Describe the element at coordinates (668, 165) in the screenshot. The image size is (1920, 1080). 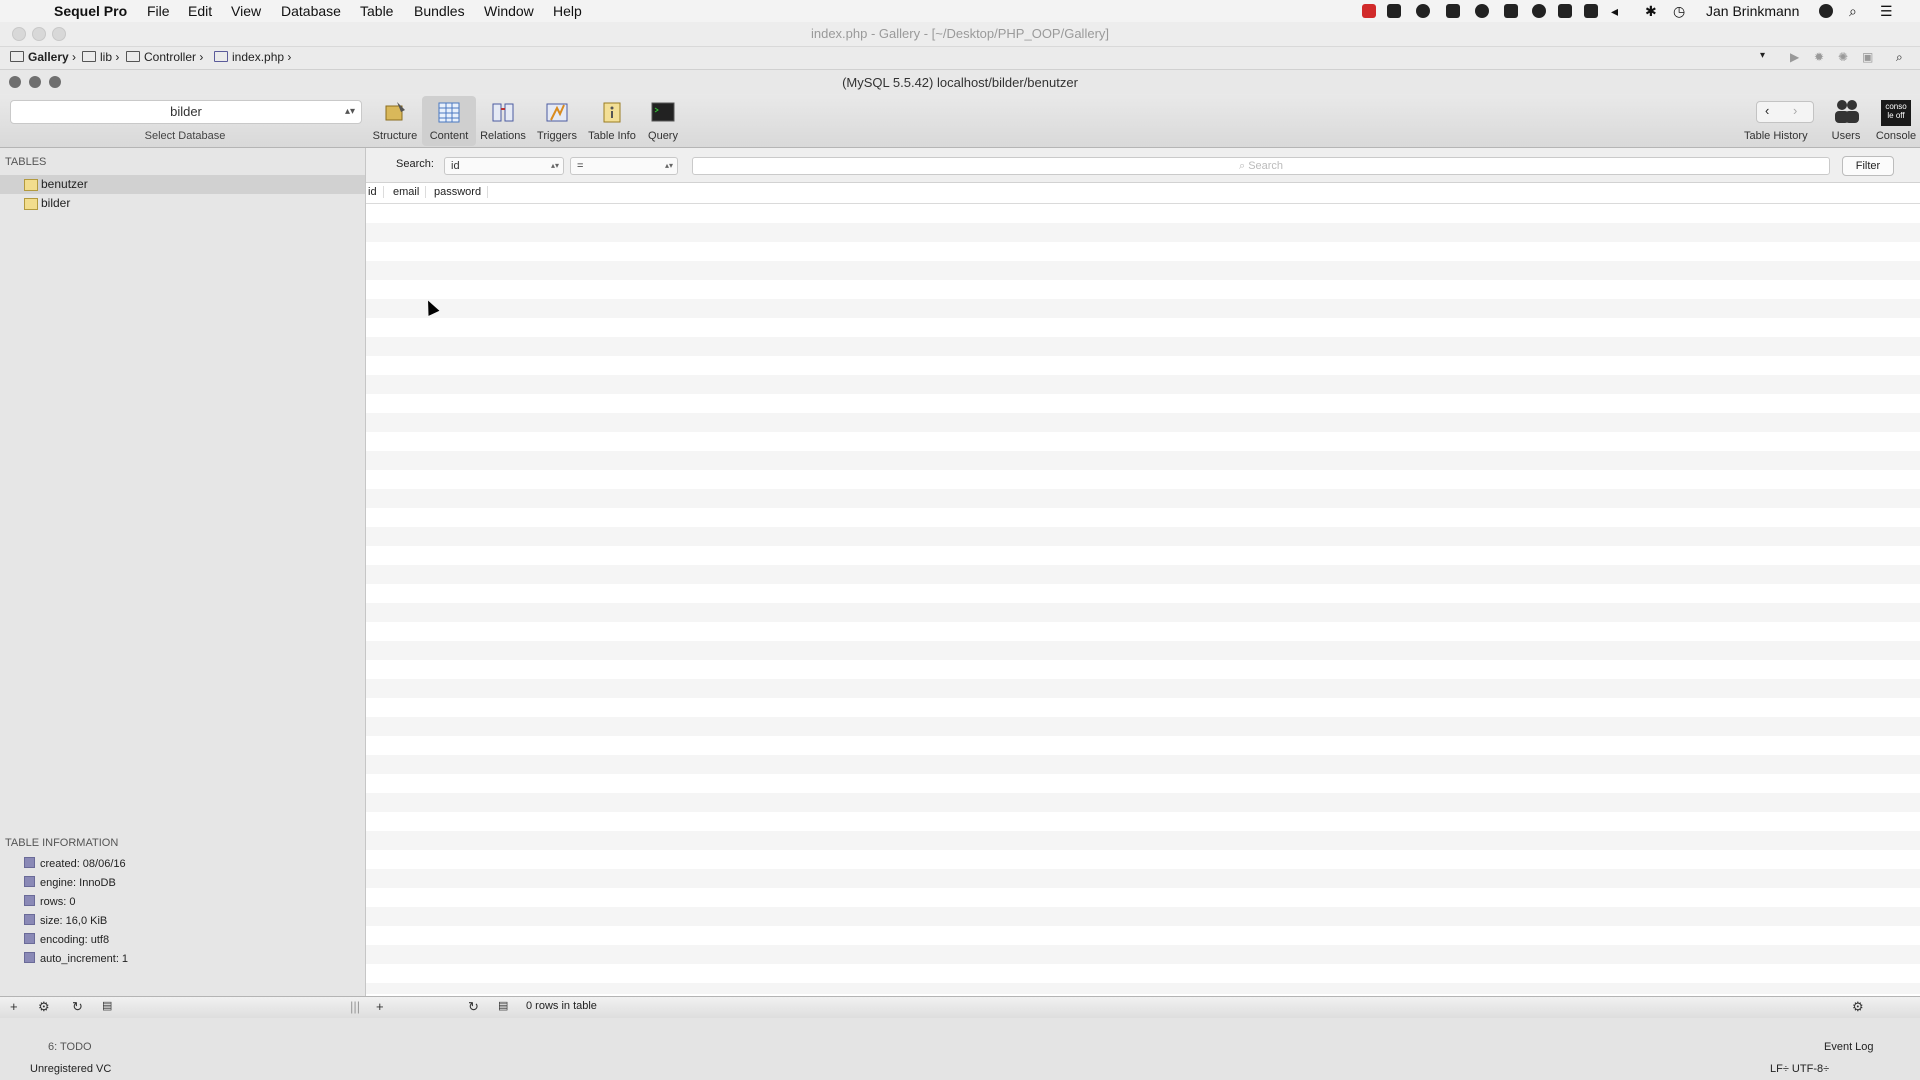
I see `chevron-updown-icon: ▴▾` at that location.